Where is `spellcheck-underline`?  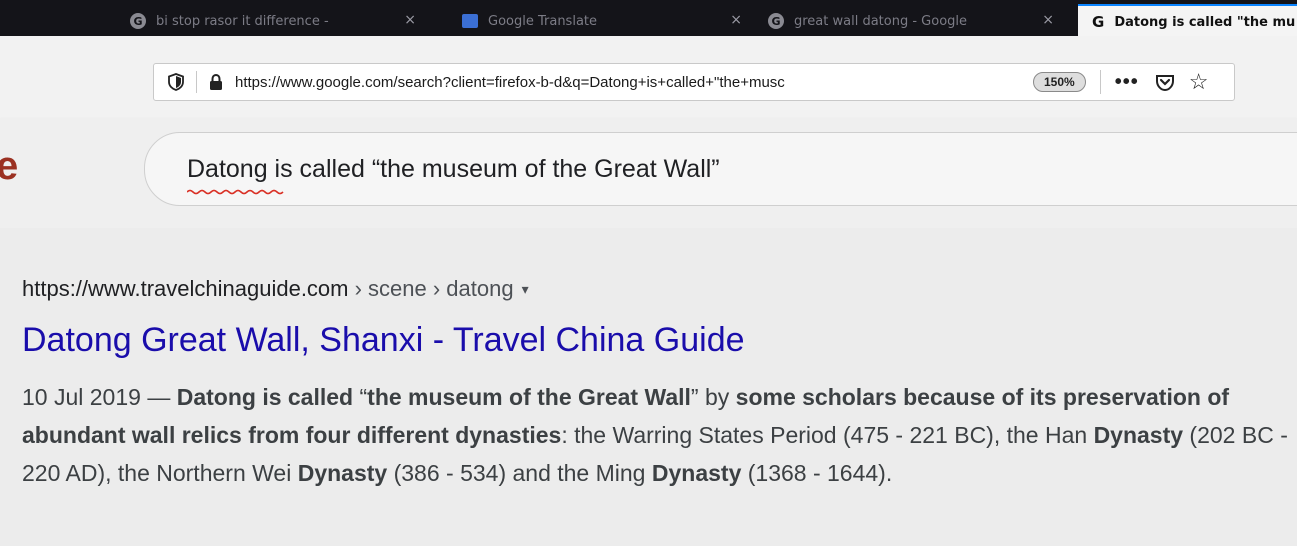
spellcheck-underline is located at coordinates (235, 192).